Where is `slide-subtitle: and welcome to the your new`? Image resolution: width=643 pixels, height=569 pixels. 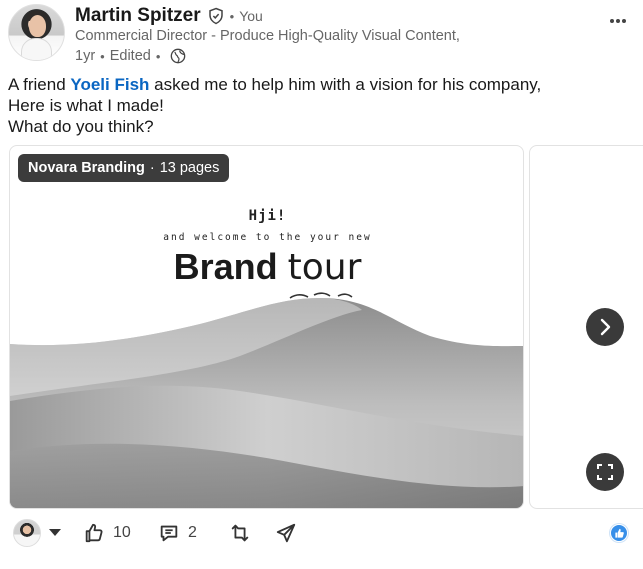
slide-subtitle: and welcome to the your new is located at coordinates (267, 237).